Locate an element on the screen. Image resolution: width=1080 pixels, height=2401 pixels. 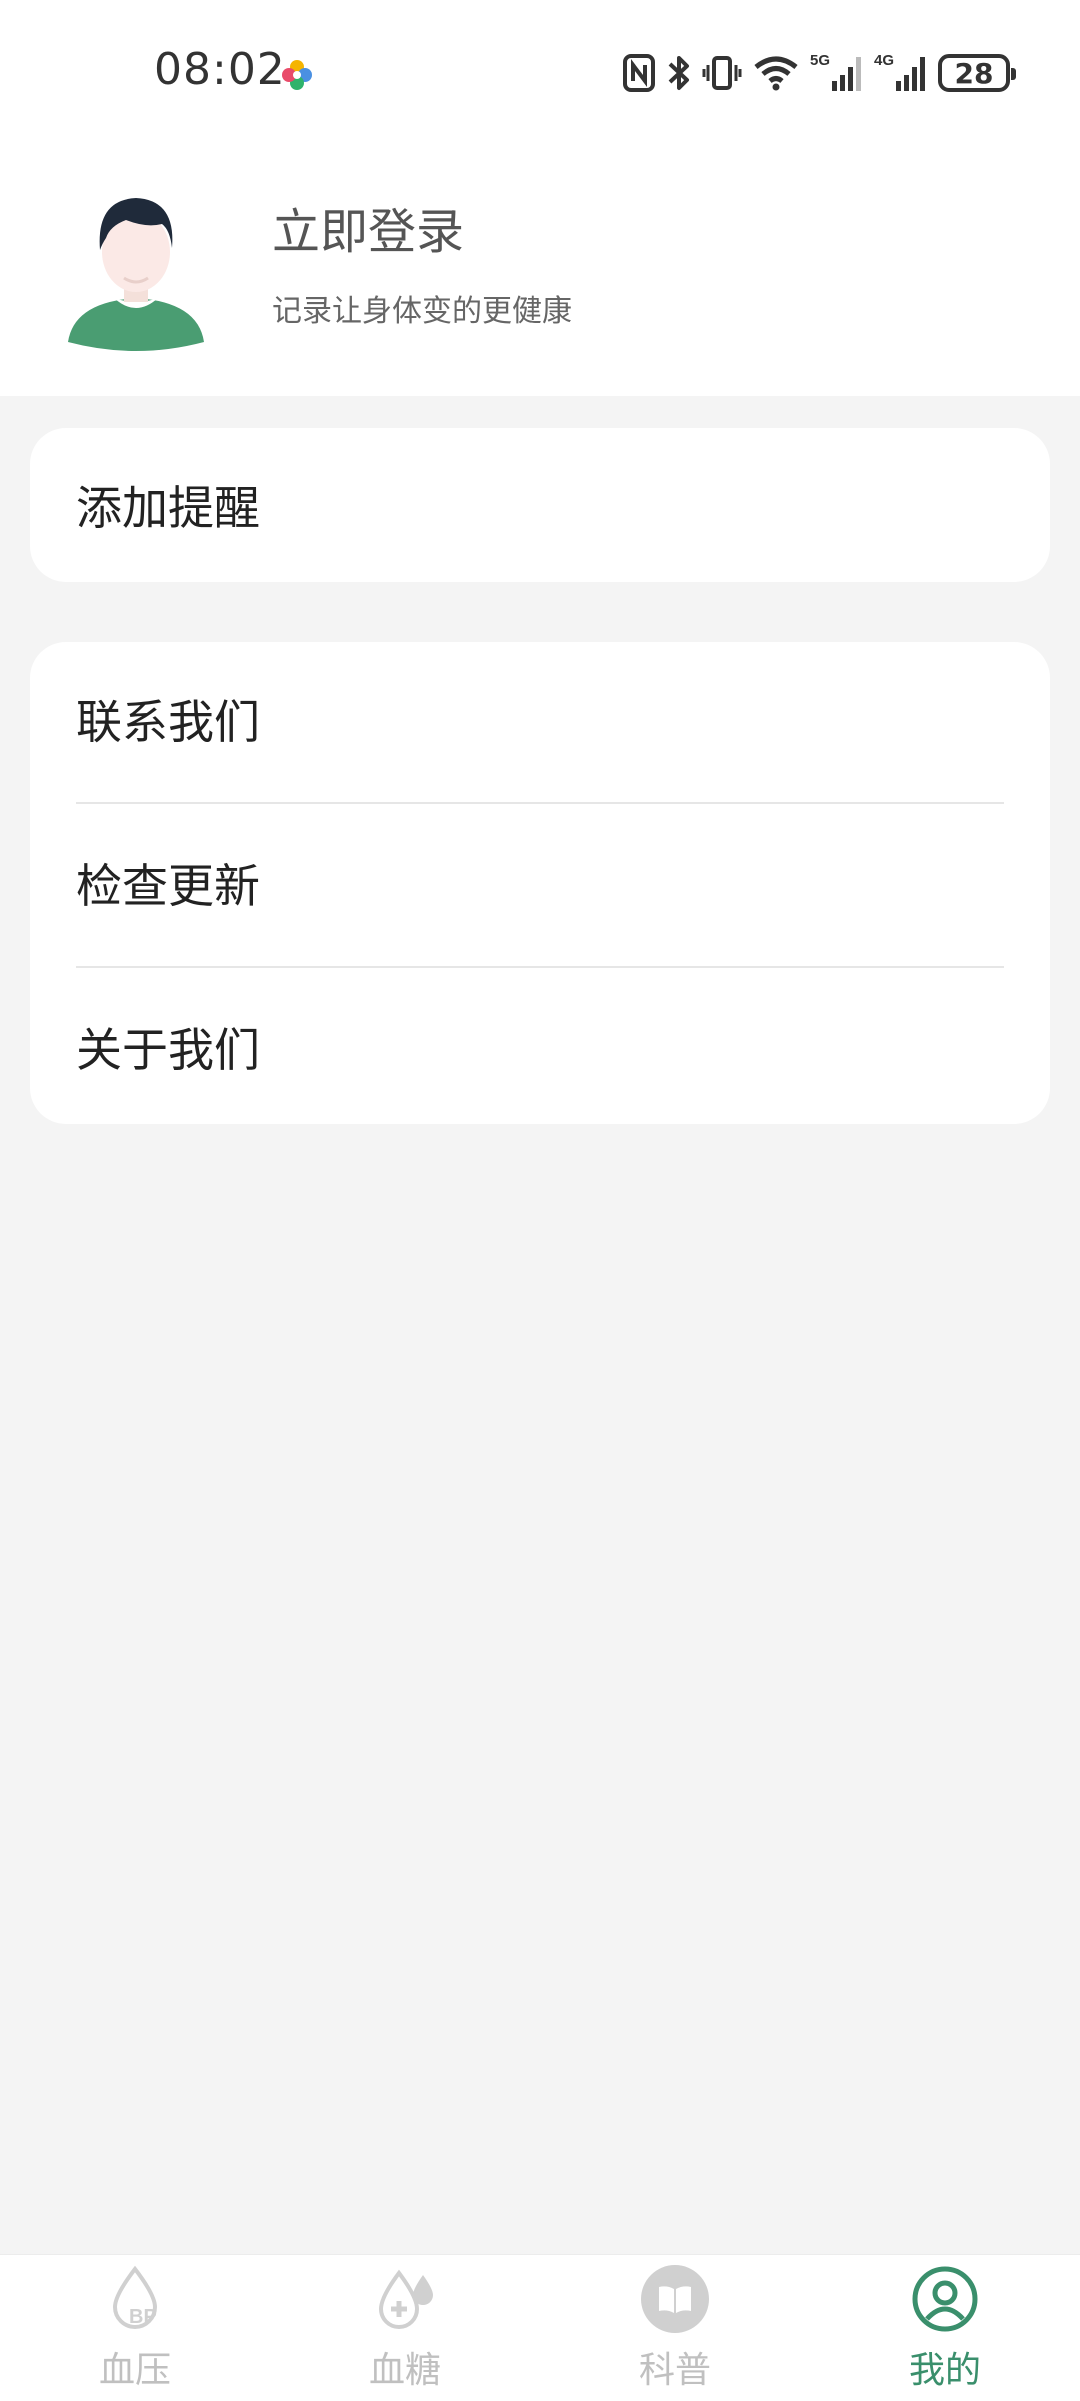
login-title: 立即登录 is located at coordinates (368, 227).